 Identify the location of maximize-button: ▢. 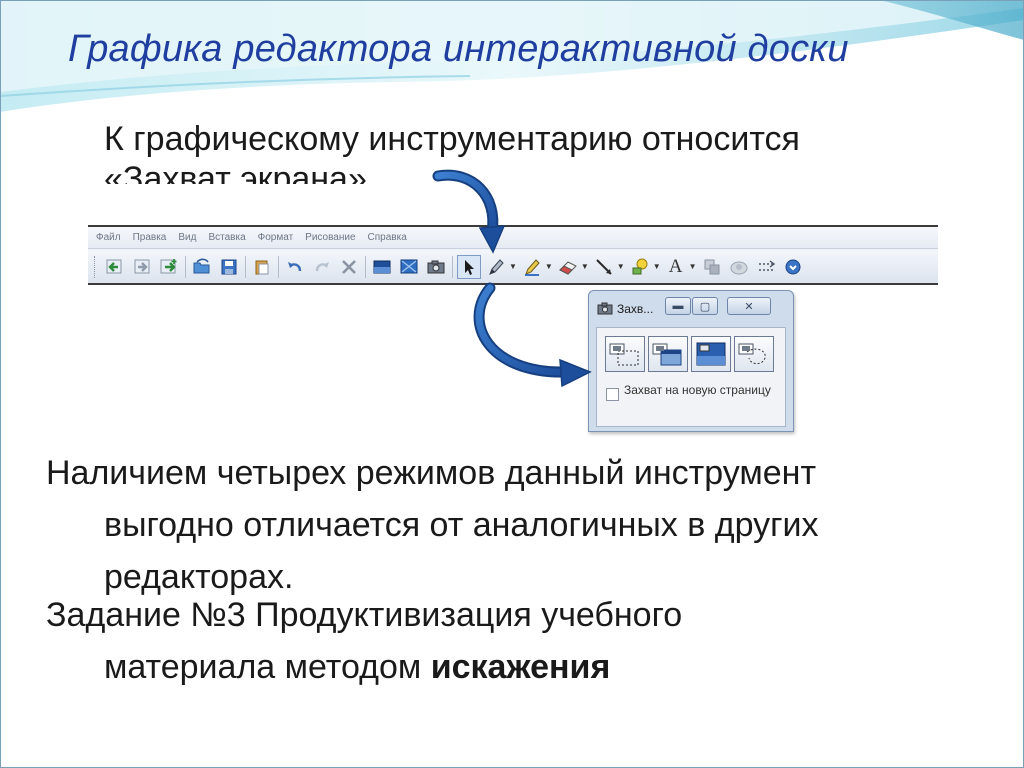
(705, 306).